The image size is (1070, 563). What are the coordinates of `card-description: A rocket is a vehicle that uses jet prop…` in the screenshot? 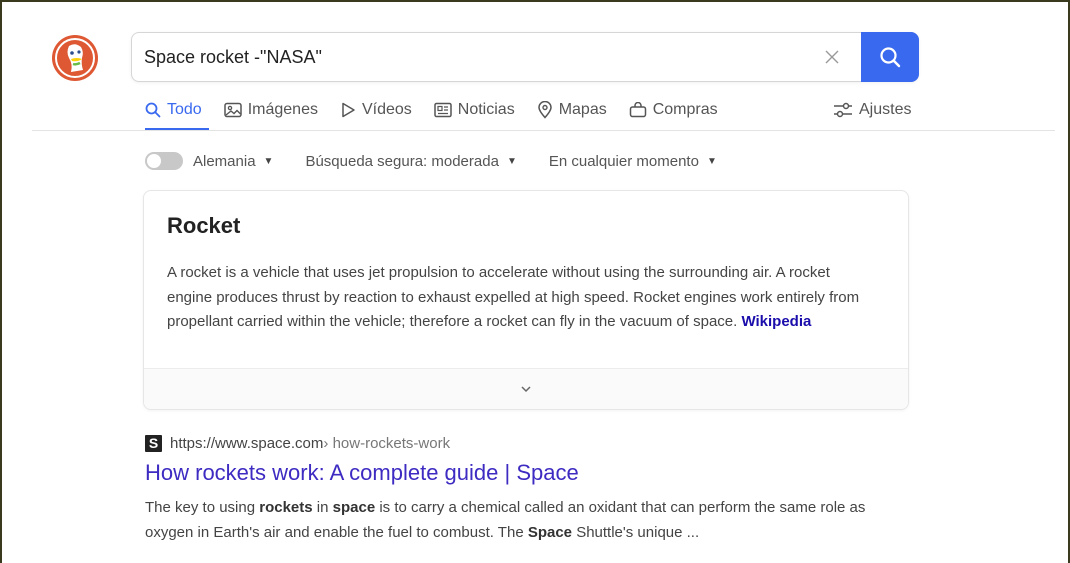 It's located at (522, 298).